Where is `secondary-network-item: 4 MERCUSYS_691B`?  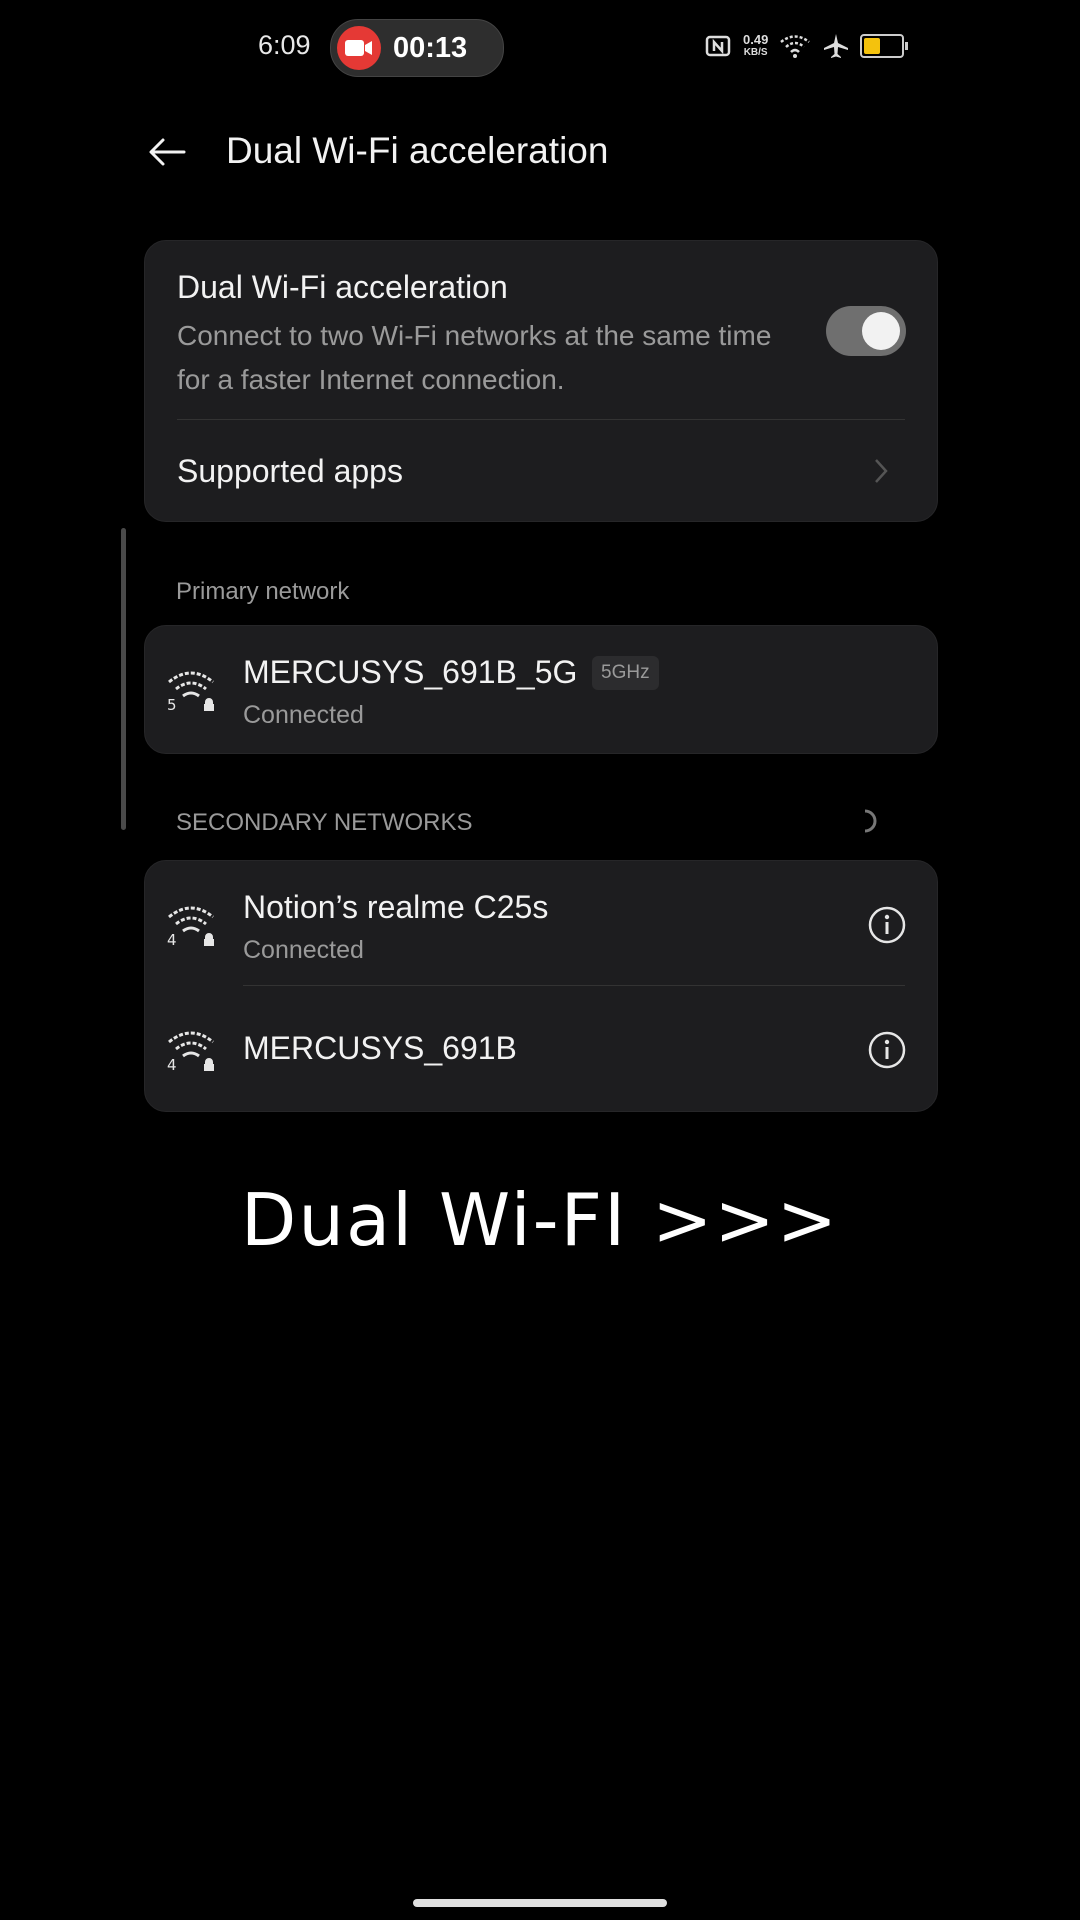
secondary-network-item: 4 MERCUSYS_691B is located at coordinates (541, 1048).